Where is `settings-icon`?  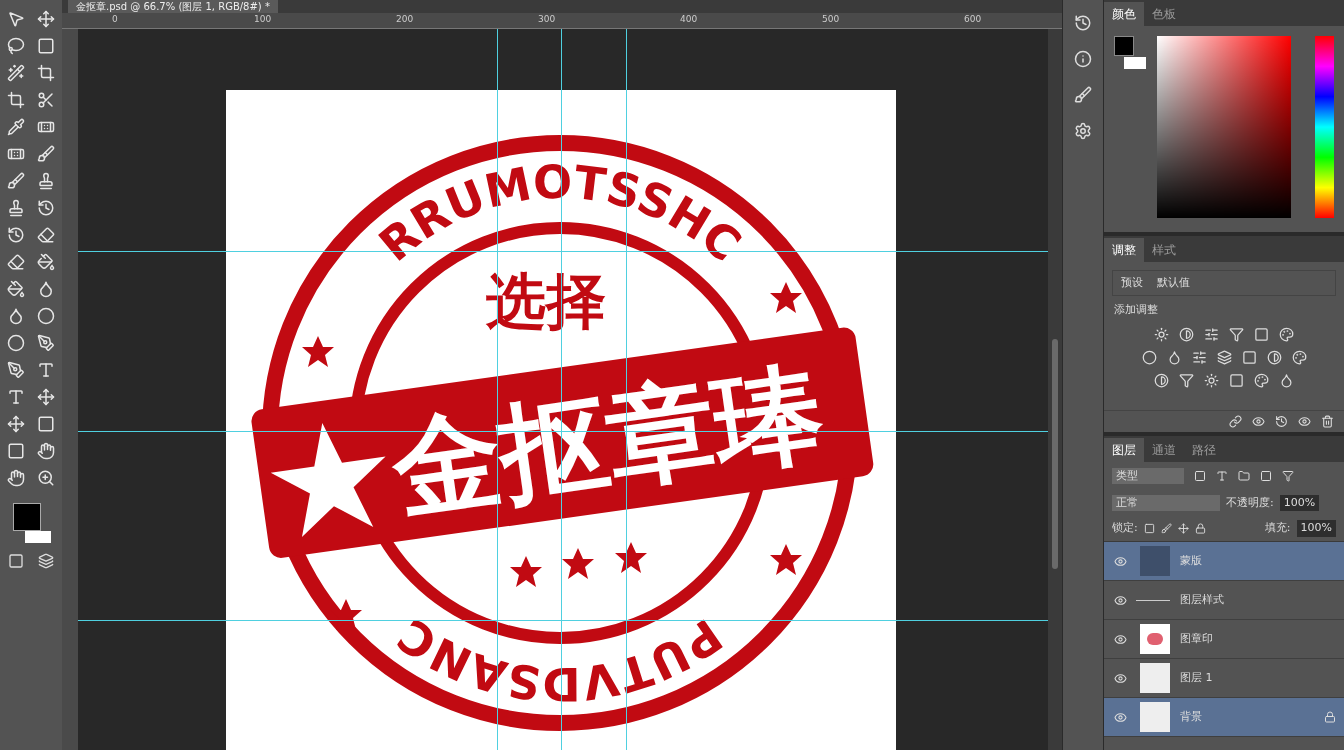
settings-icon is located at coordinates (1083, 131).